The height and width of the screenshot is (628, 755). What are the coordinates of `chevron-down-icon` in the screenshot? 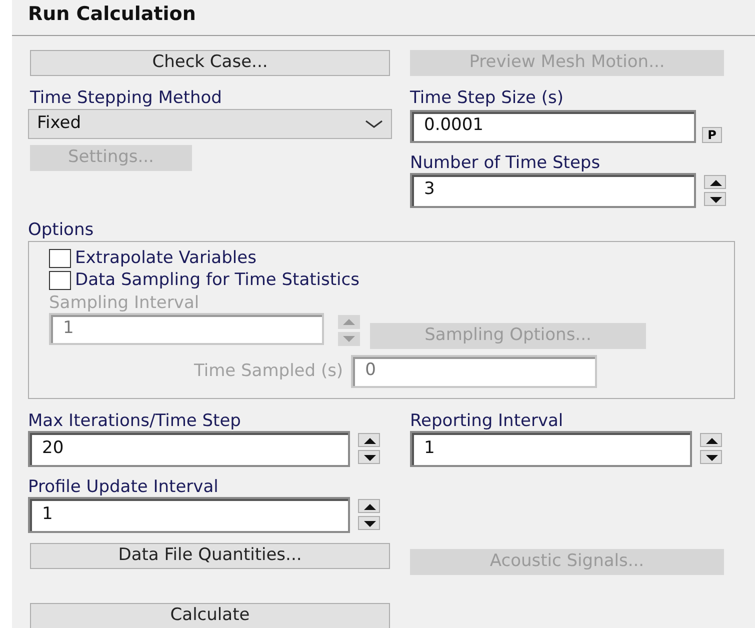 It's located at (374, 123).